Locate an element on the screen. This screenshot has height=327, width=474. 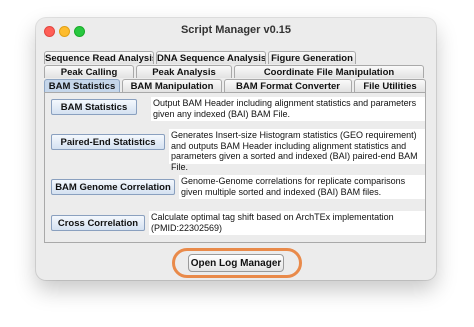
cross-correlation-button: Cross Correlation is located at coordinates (98, 223).